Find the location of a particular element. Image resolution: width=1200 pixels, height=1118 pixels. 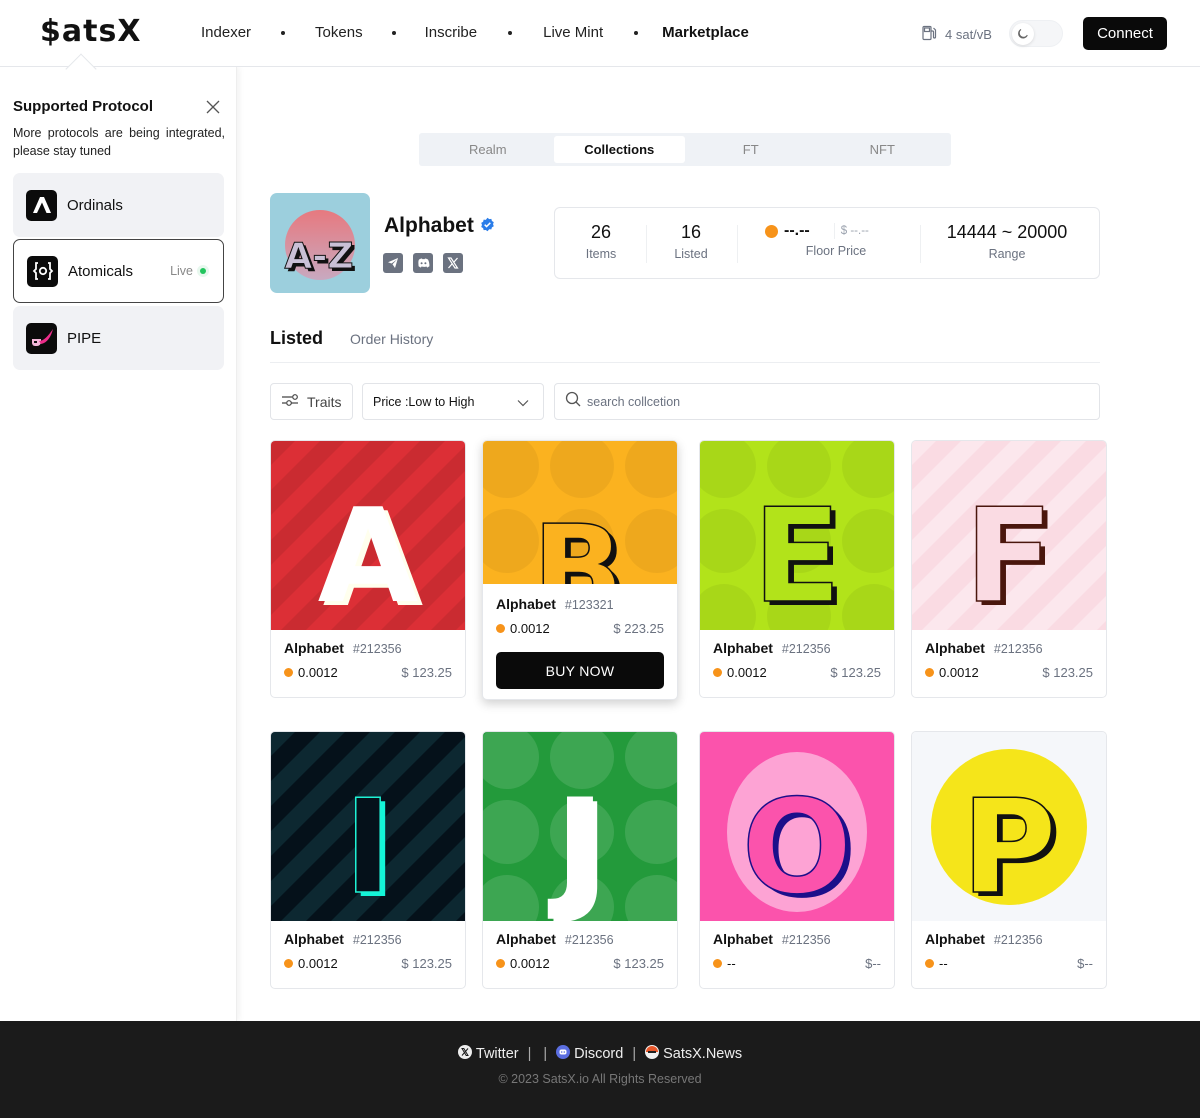

nft-id: #123321 is located at coordinates (589, 605).